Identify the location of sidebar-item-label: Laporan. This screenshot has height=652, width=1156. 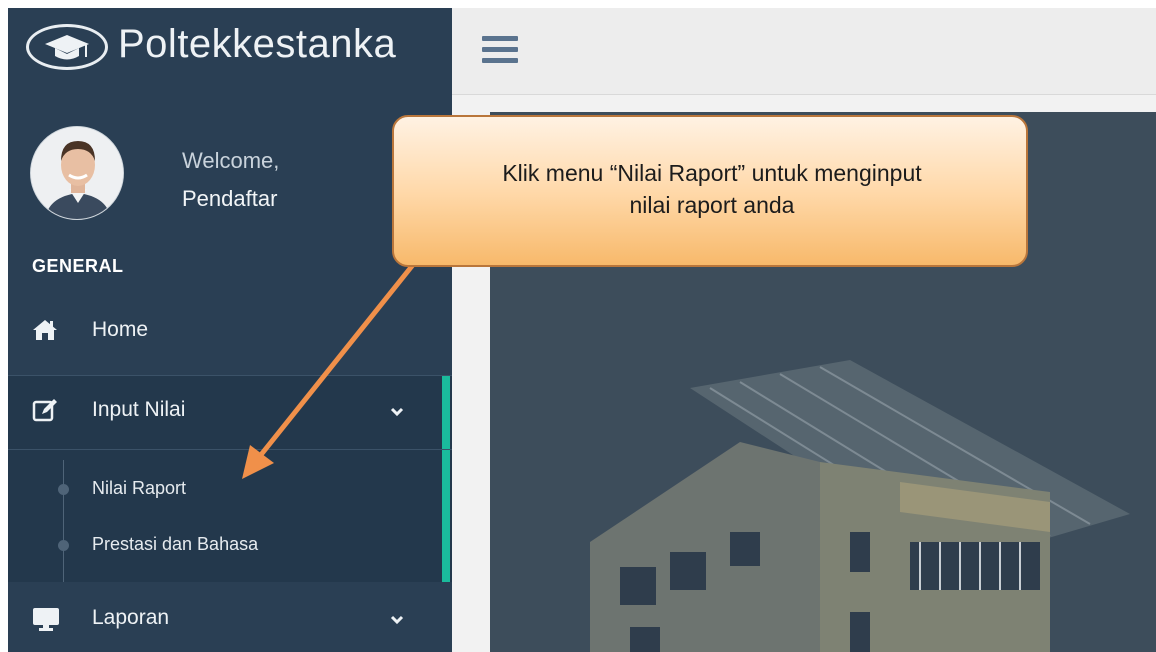
(131, 617).